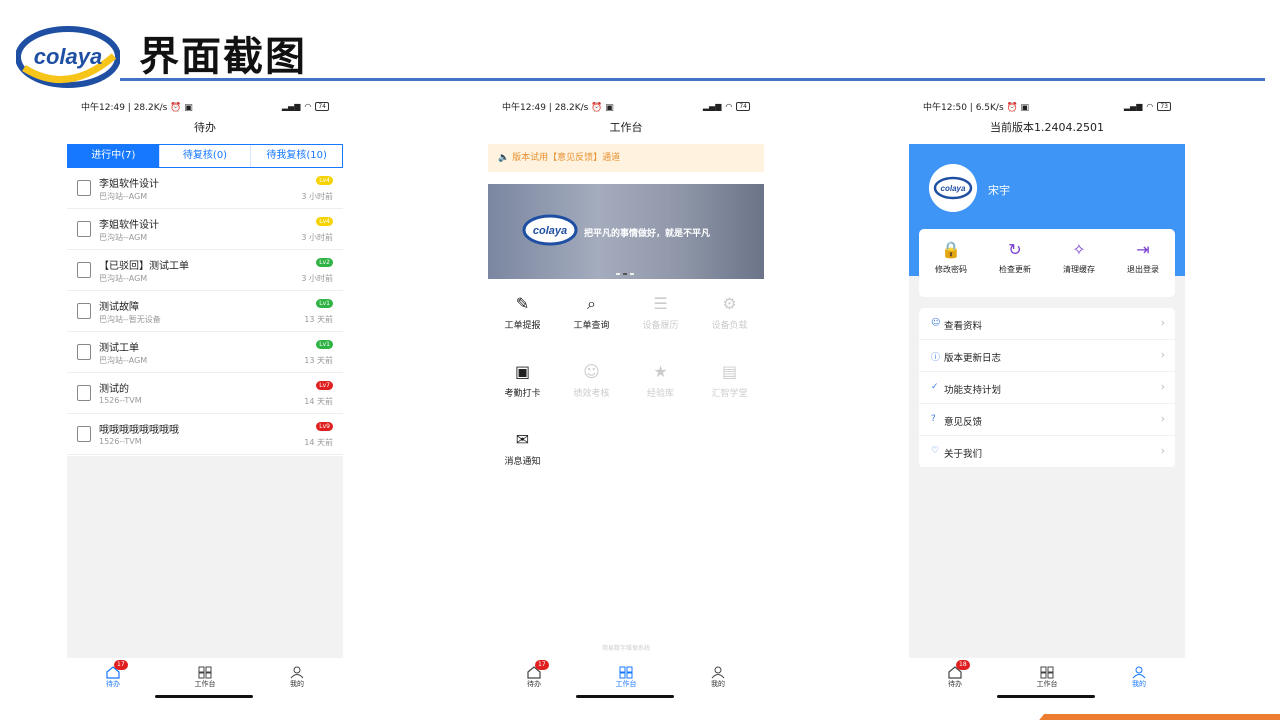 The height and width of the screenshot is (720, 1280). Describe the element at coordinates (566, 158) in the screenshot. I see `notice-text: 版本试用【意见反馈】通道` at that location.